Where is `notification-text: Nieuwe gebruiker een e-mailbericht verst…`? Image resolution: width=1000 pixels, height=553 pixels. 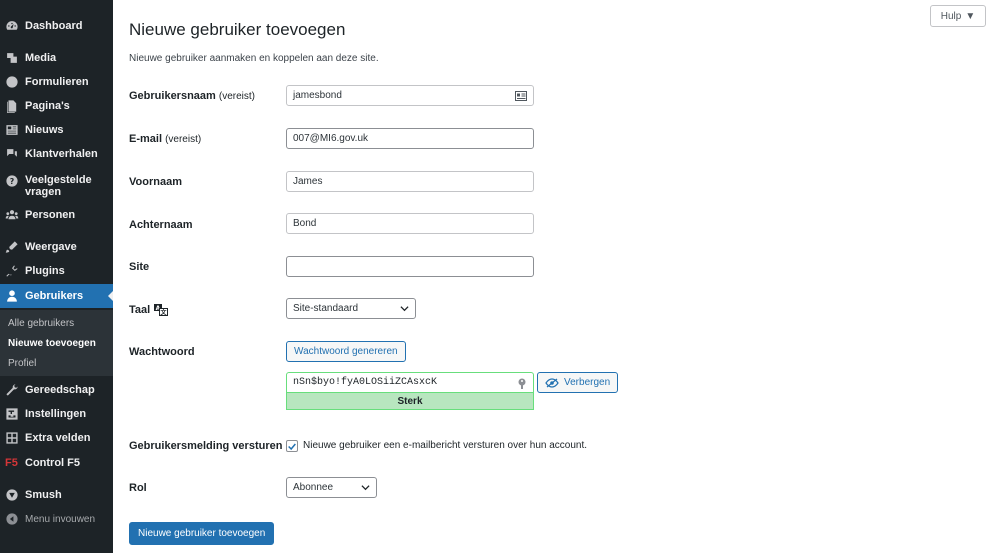
notification-text: Nieuwe gebruiker een e-mailbericht verst… is located at coordinates (445, 445).